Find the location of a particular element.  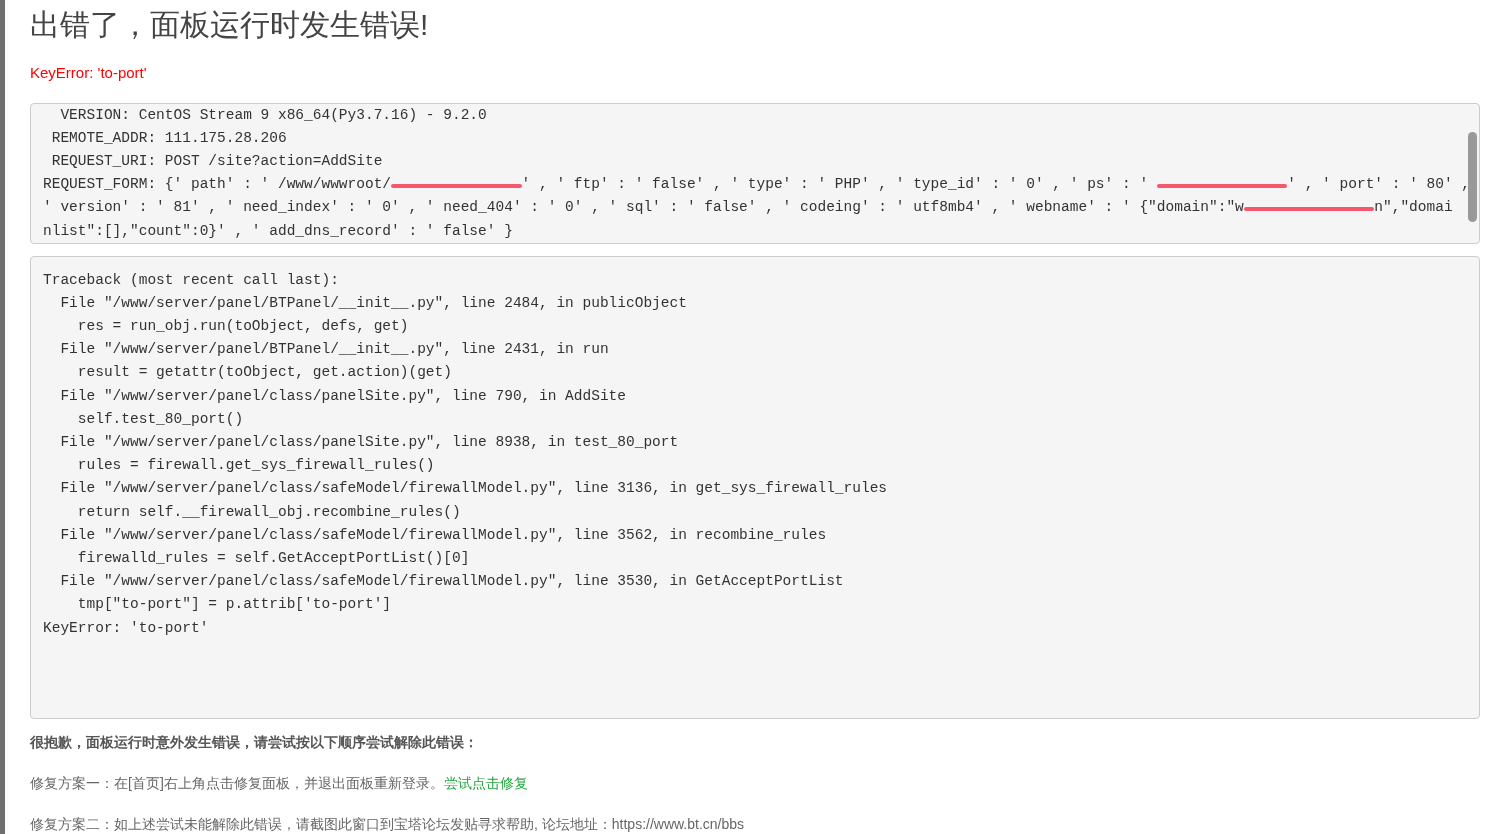

code-text: REMOTE_ADDR: 111.175.28.206 is located at coordinates (168, 137).